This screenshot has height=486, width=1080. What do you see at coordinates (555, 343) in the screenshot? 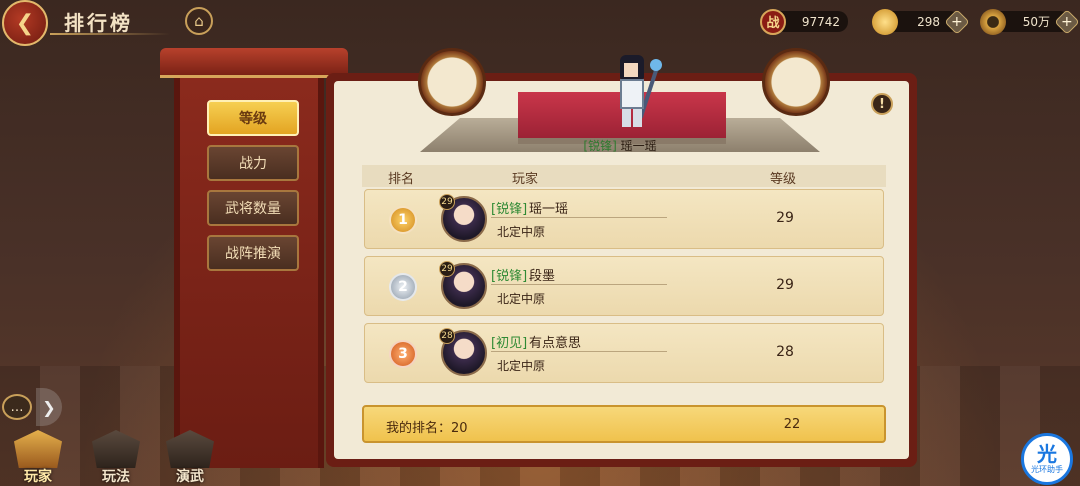
I see `player-name: 有点意思` at bounding box center [555, 343].